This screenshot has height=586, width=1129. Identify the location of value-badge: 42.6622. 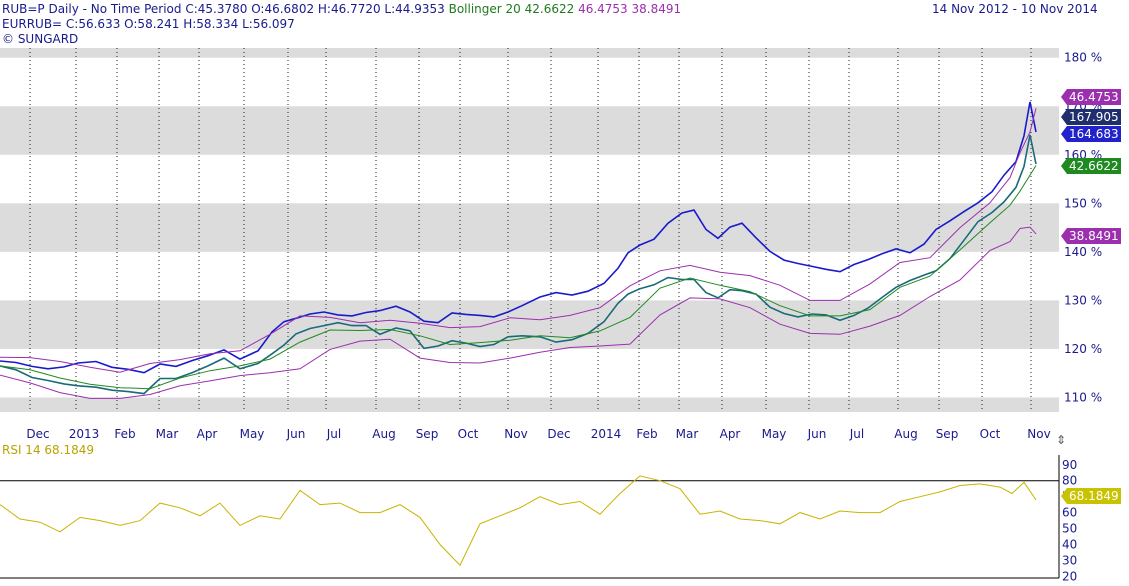
(1091, 166).